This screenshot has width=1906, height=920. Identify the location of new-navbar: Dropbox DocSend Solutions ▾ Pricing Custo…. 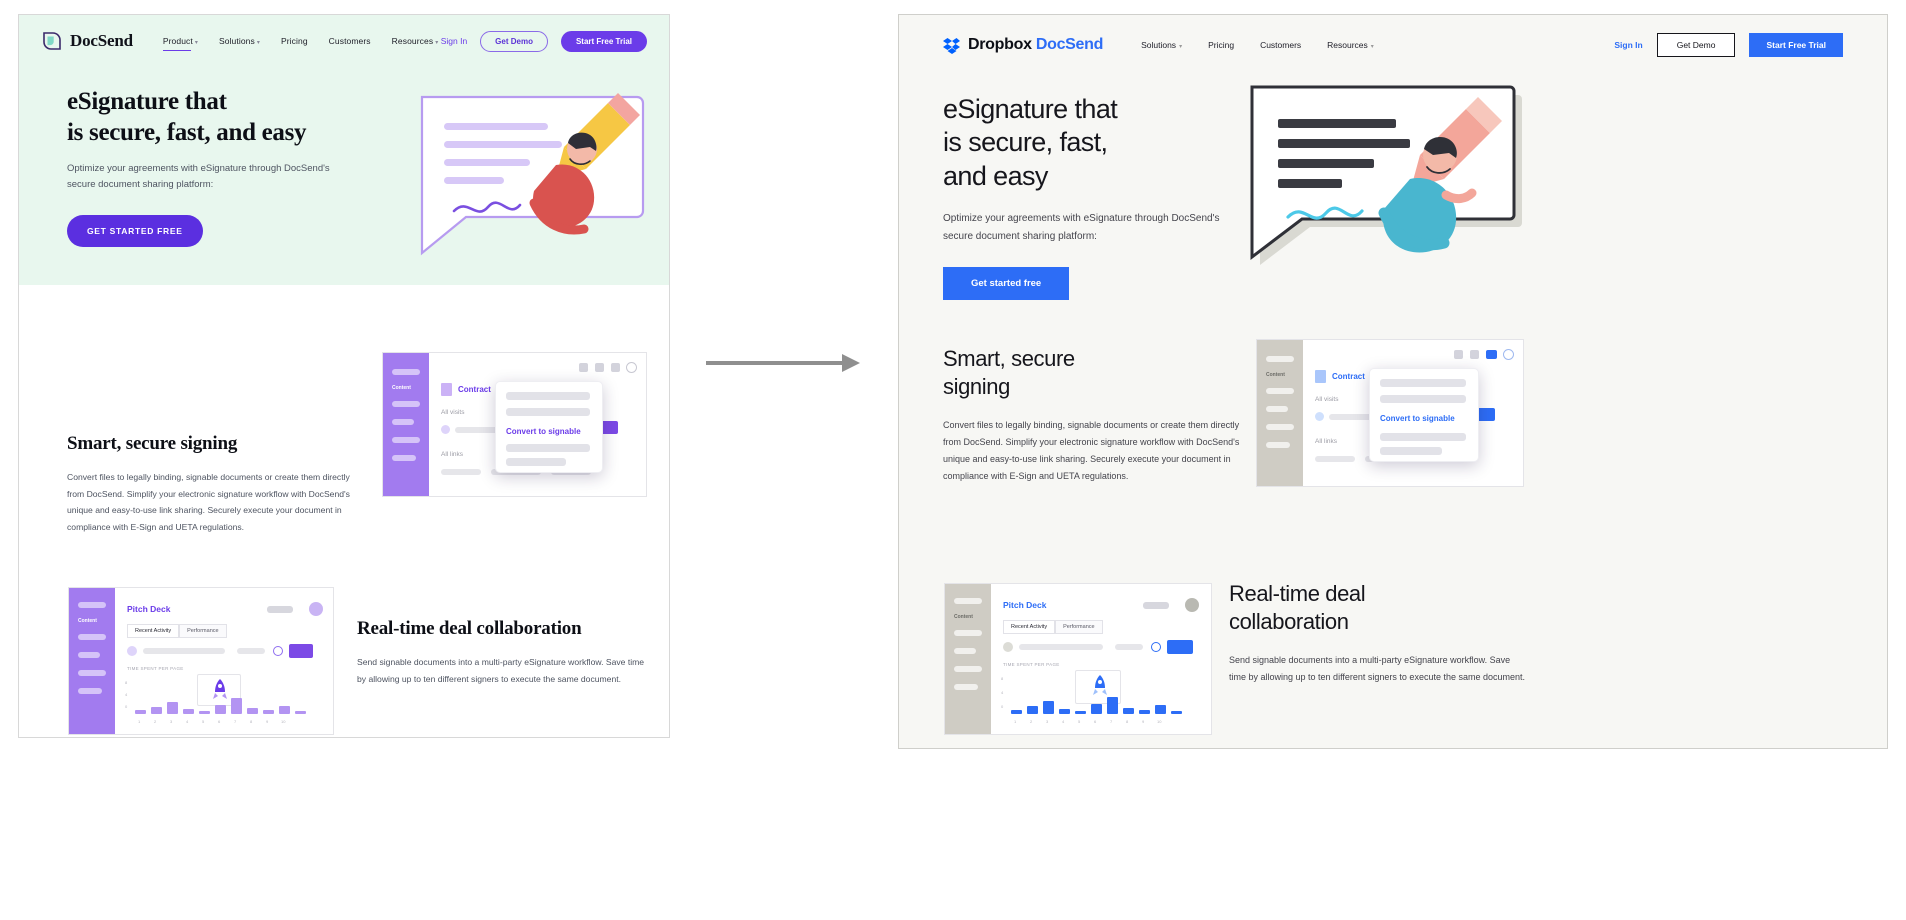
(1393, 45).